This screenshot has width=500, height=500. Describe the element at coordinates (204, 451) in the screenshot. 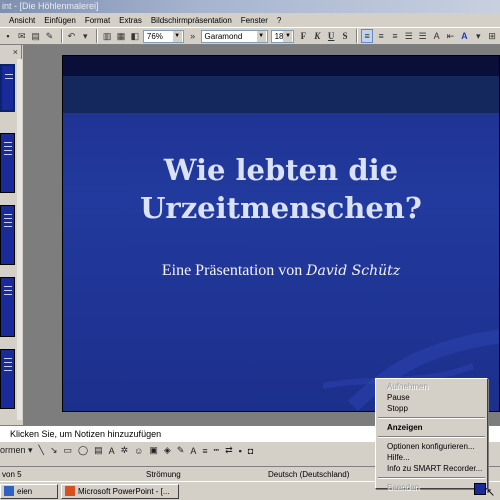

I see `line-style-icon: ≡` at that location.